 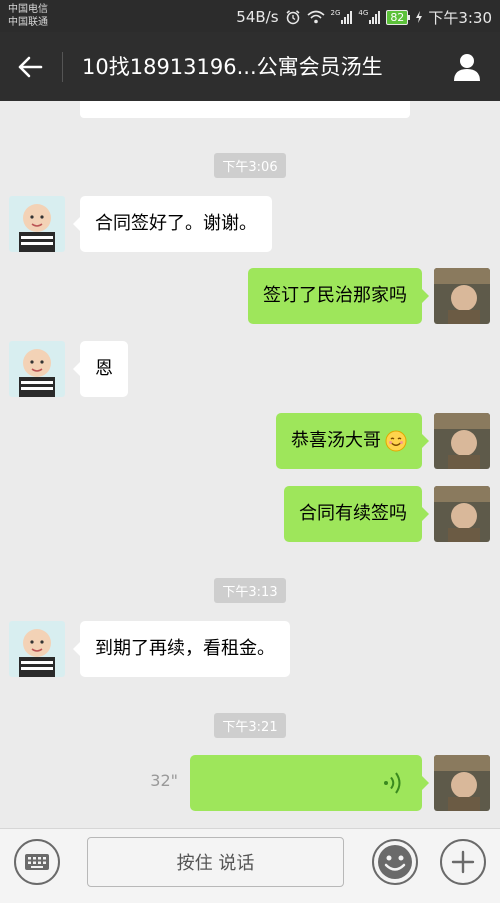 What do you see at coordinates (28, 16) in the screenshot?
I see `carrier-names: 中国电信 中国联通` at bounding box center [28, 16].